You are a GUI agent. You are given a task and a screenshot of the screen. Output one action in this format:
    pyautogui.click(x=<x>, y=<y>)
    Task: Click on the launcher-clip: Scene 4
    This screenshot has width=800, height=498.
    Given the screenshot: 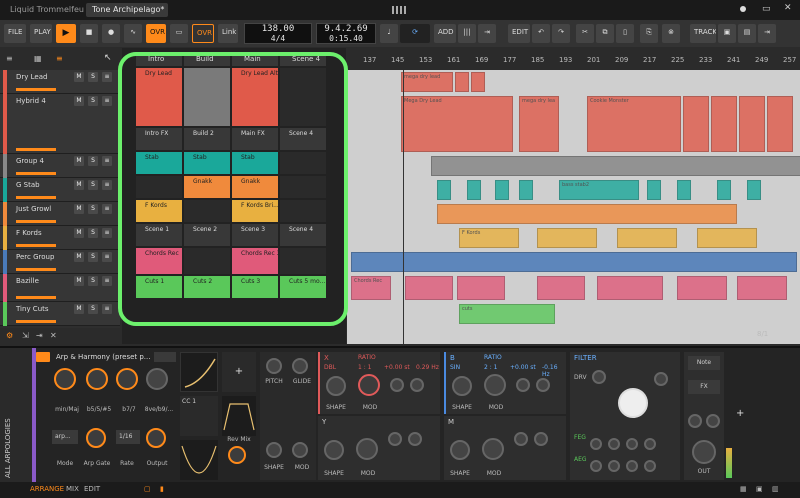 What is the action you would take?
    pyautogui.click(x=303, y=139)
    